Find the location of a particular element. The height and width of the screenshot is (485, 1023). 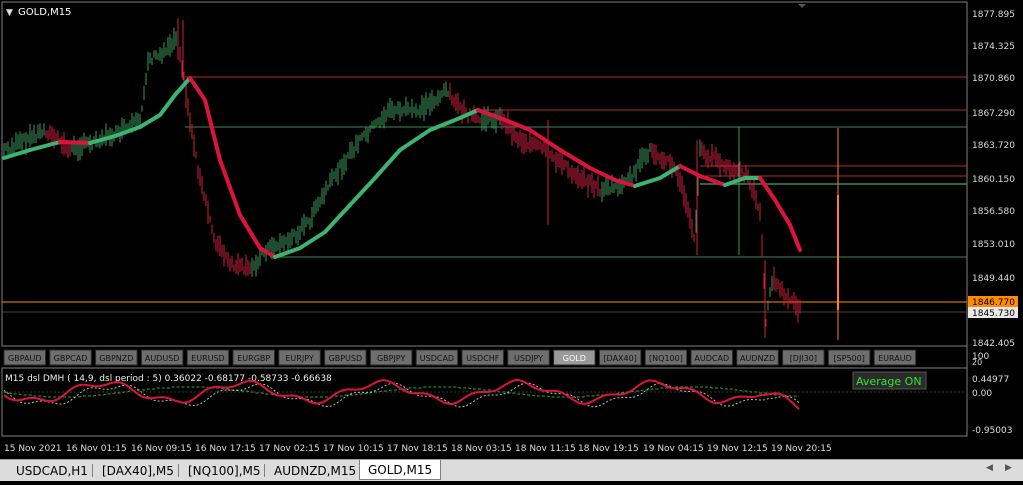

symbol-button-label: AUDUSD is located at coordinates (162, 358).